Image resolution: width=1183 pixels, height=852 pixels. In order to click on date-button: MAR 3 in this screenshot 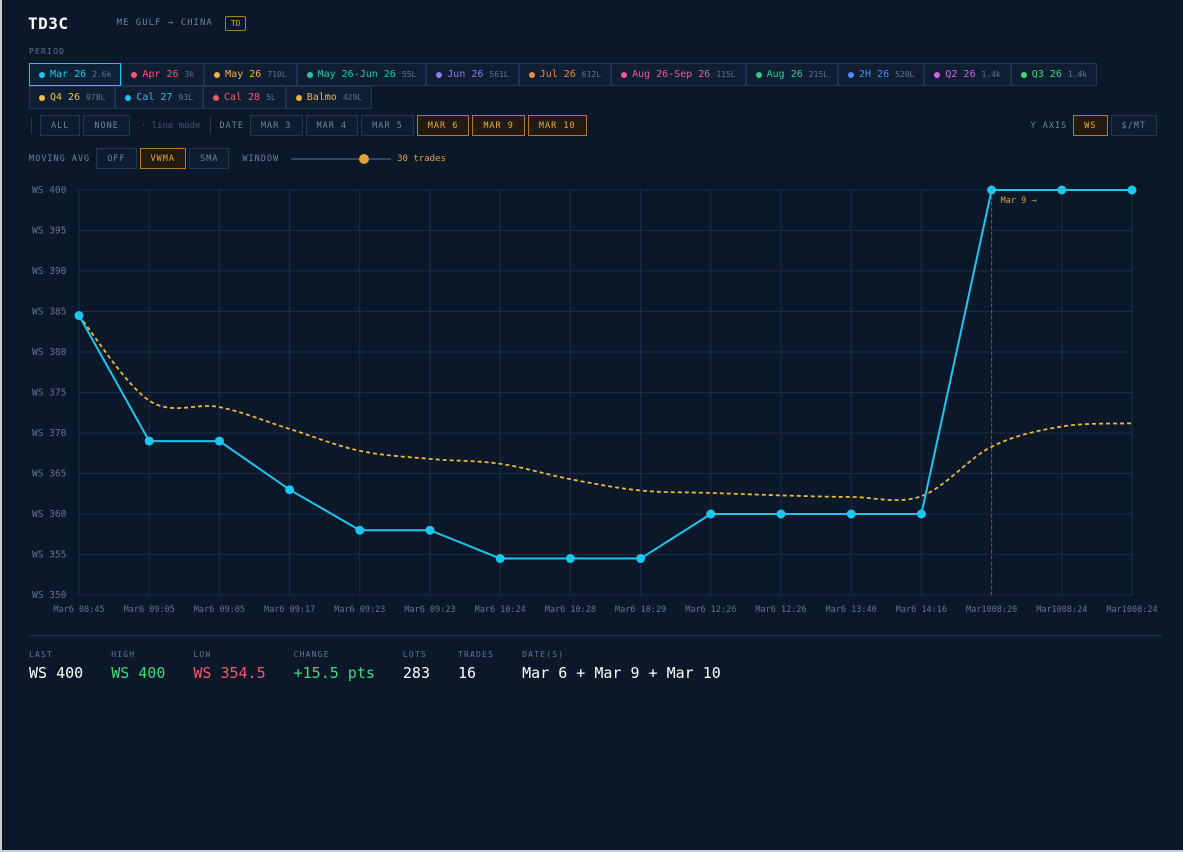, I will do `click(276, 125)`.